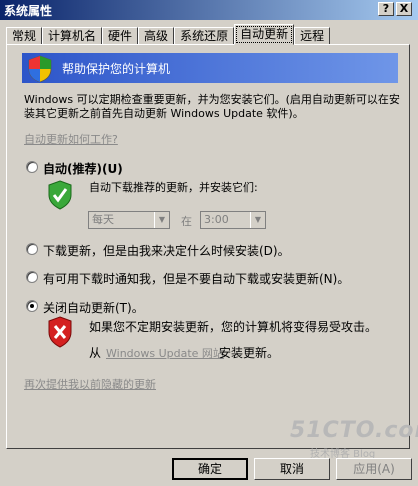 This screenshot has width=418, height=486. I want to click on notify-radio, so click(32, 277).